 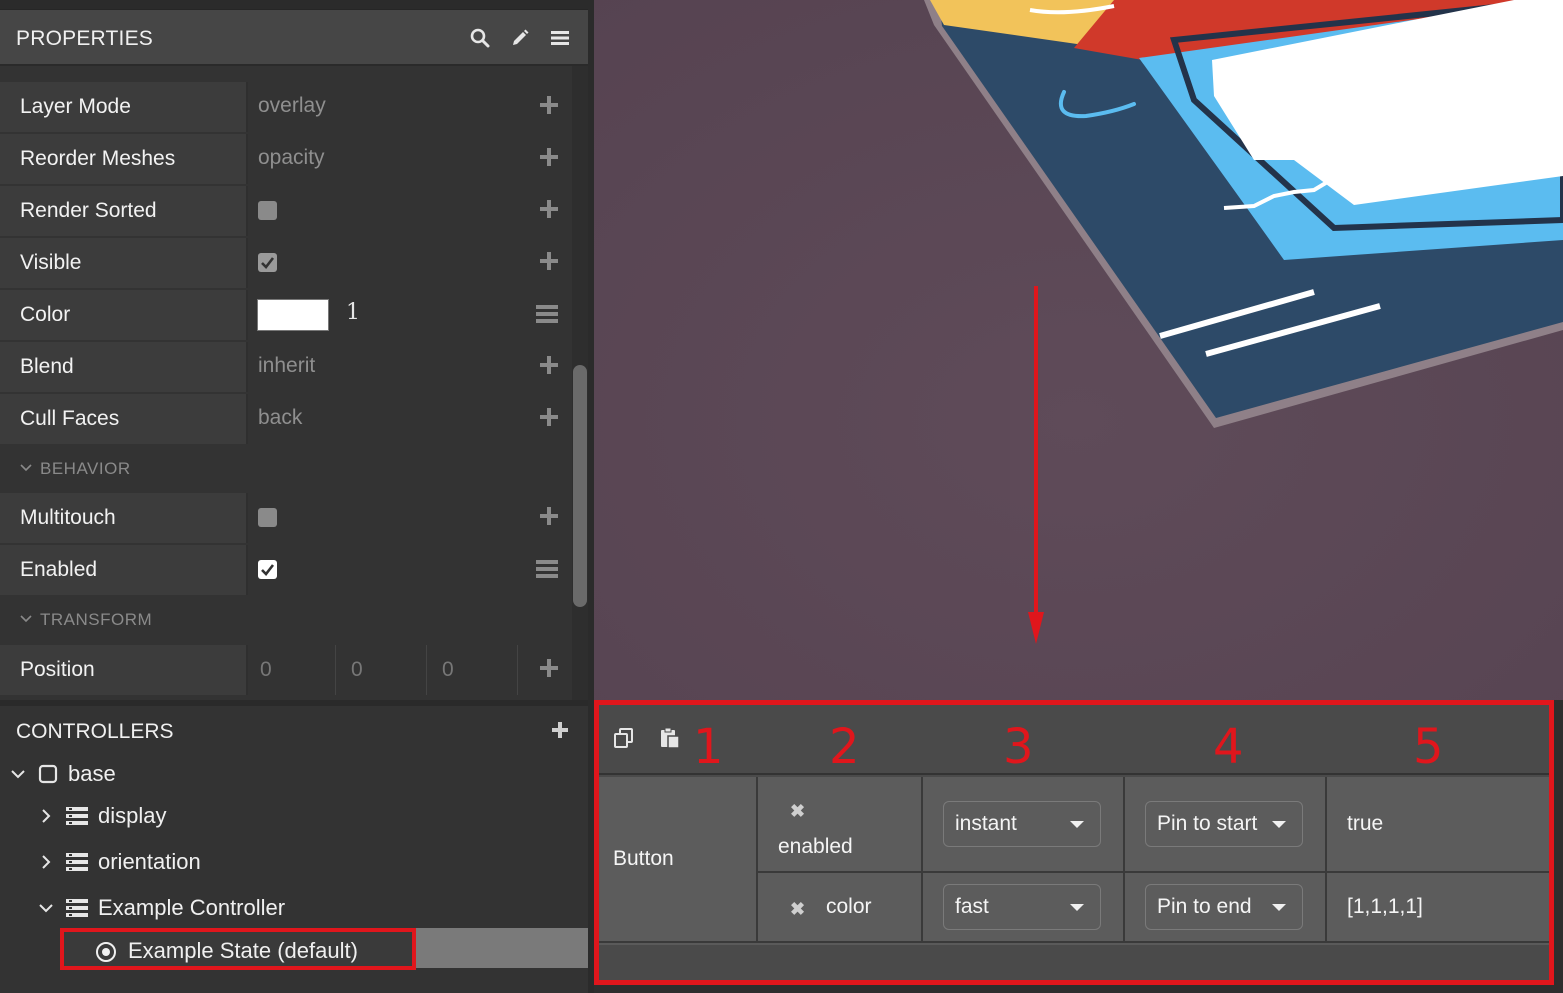 What do you see at coordinates (85, 468) in the screenshot?
I see `section-title: BEHAVIOR` at bounding box center [85, 468].